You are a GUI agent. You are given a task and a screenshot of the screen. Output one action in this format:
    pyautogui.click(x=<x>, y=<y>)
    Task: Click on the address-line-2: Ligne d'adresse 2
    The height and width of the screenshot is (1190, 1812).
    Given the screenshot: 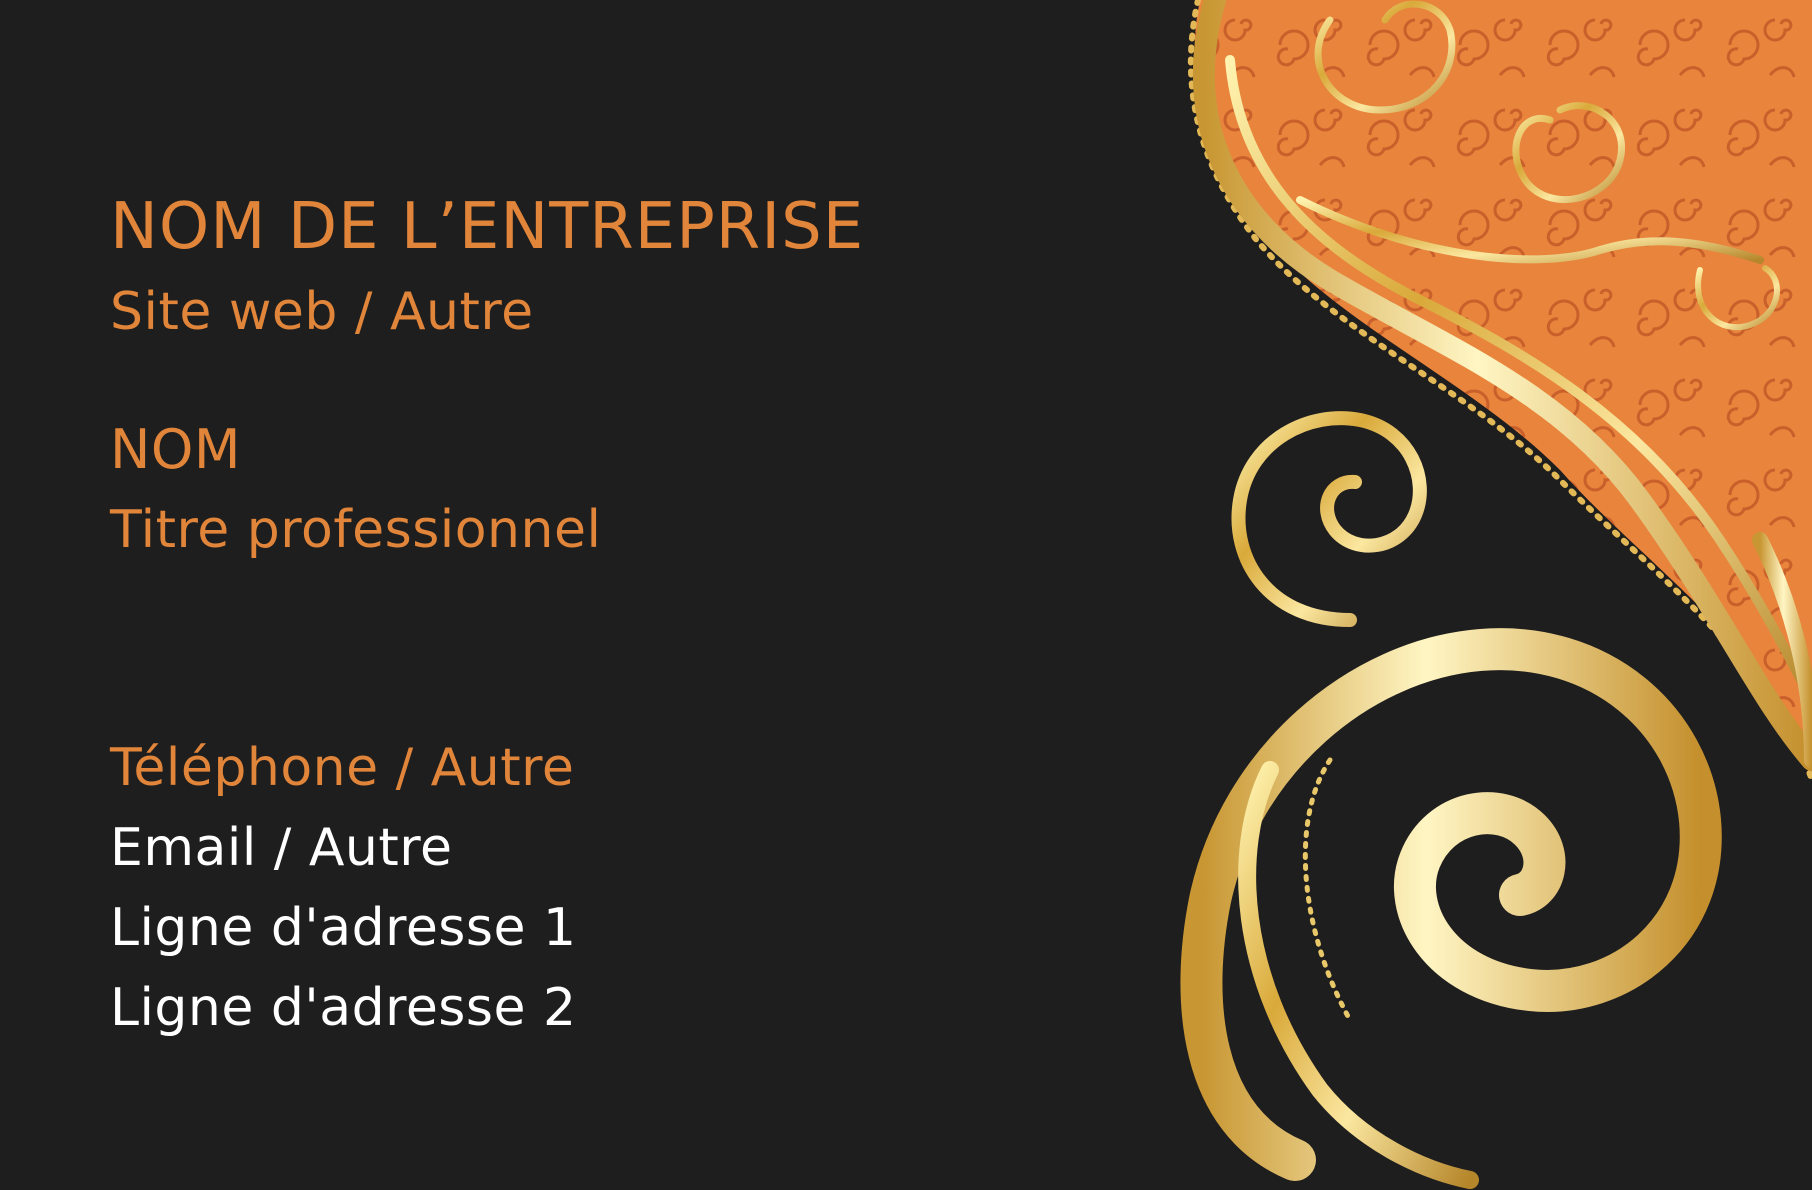 What is the action you would take?
    pyautogui.click(x=343, y=1008)
    